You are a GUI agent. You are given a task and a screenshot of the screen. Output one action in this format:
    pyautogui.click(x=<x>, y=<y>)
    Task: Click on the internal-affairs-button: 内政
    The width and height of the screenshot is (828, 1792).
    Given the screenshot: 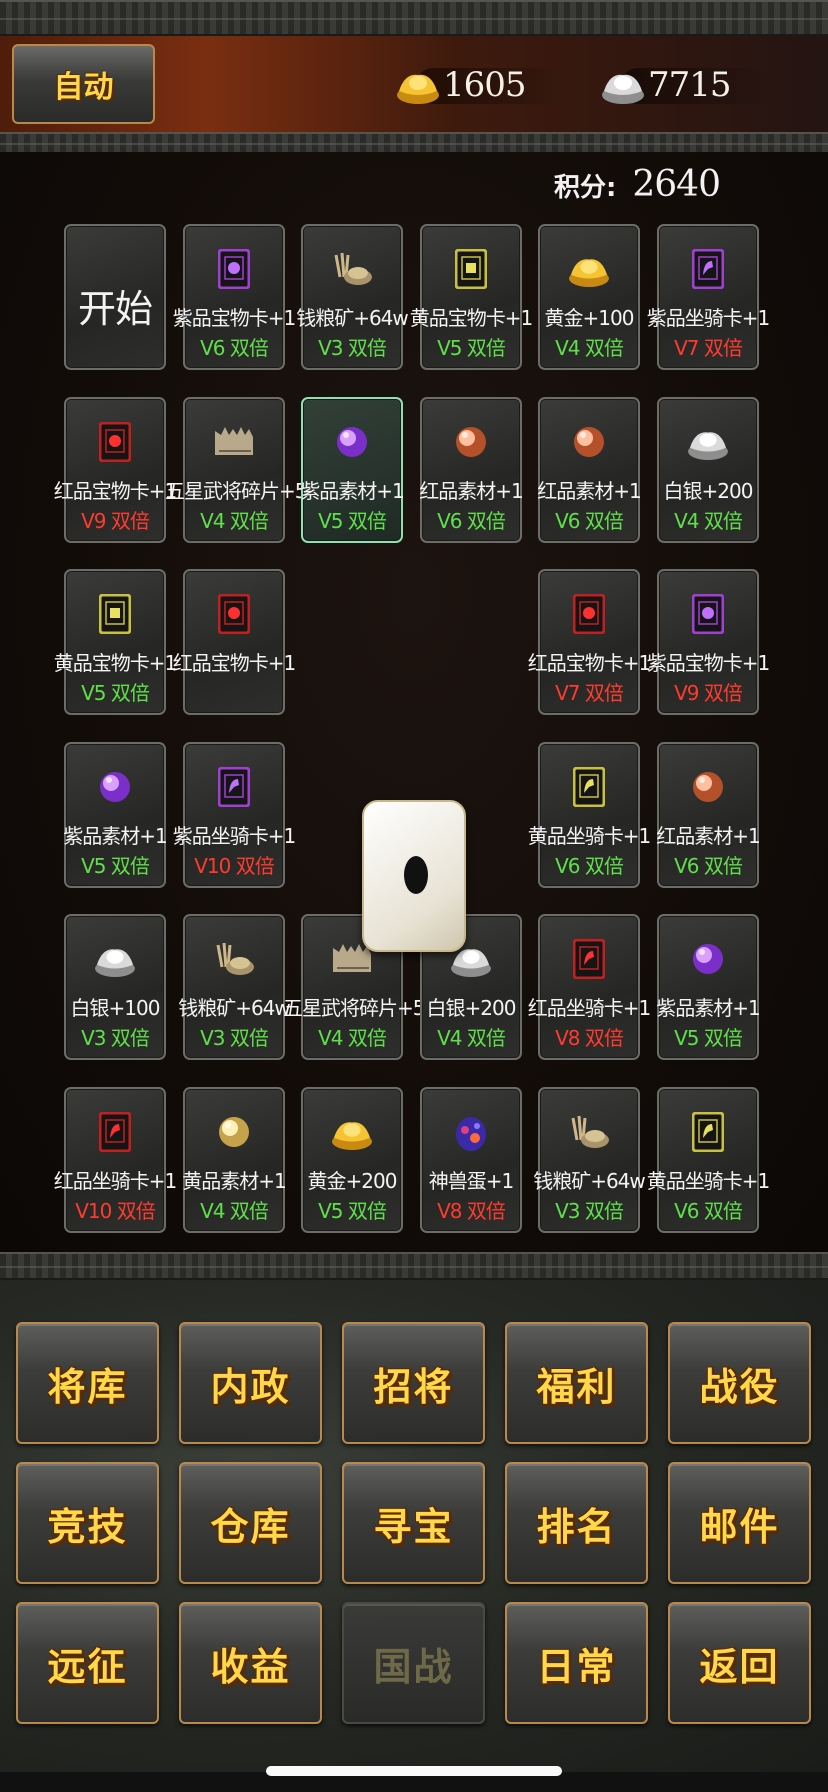 What is the action you would take?
    pyautogui.click(x=250, y=1383)
    